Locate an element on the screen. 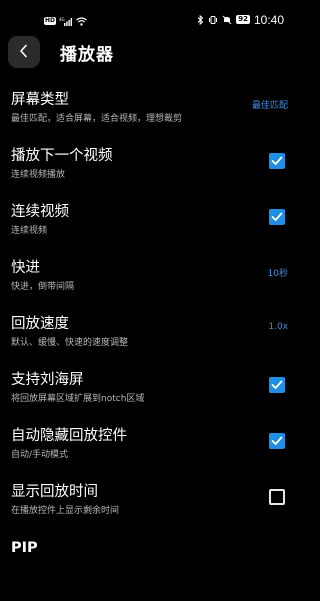 The width and height of the screenshot is (320, 601). wifi-icon is located at coordinates (81, 20).